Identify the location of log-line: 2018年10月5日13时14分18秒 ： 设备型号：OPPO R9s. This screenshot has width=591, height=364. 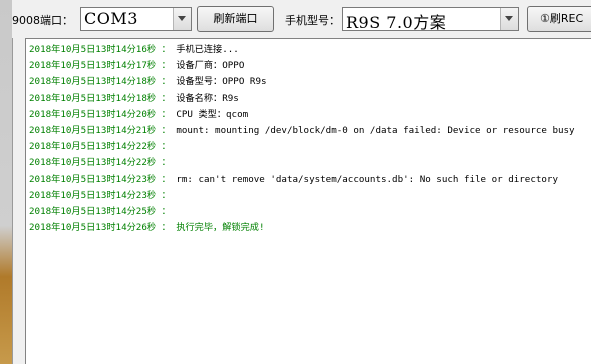
(148, 82).